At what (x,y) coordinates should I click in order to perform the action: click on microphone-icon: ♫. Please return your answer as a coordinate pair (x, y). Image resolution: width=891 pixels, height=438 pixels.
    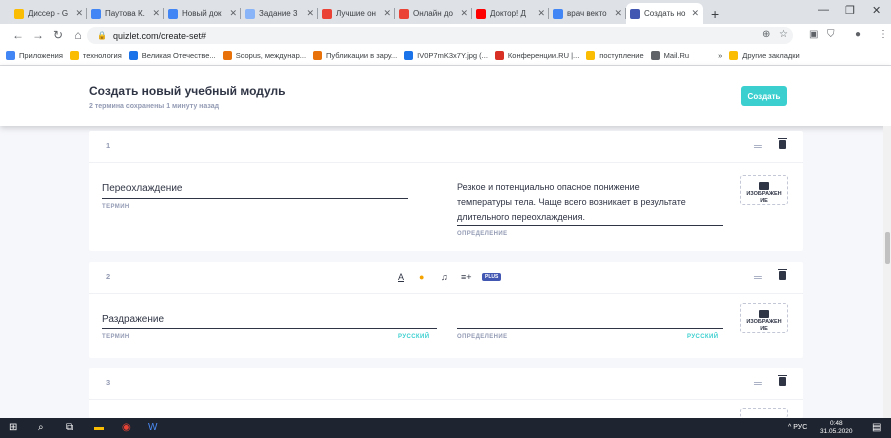
    Looking at the image, I should click on (444, 277).